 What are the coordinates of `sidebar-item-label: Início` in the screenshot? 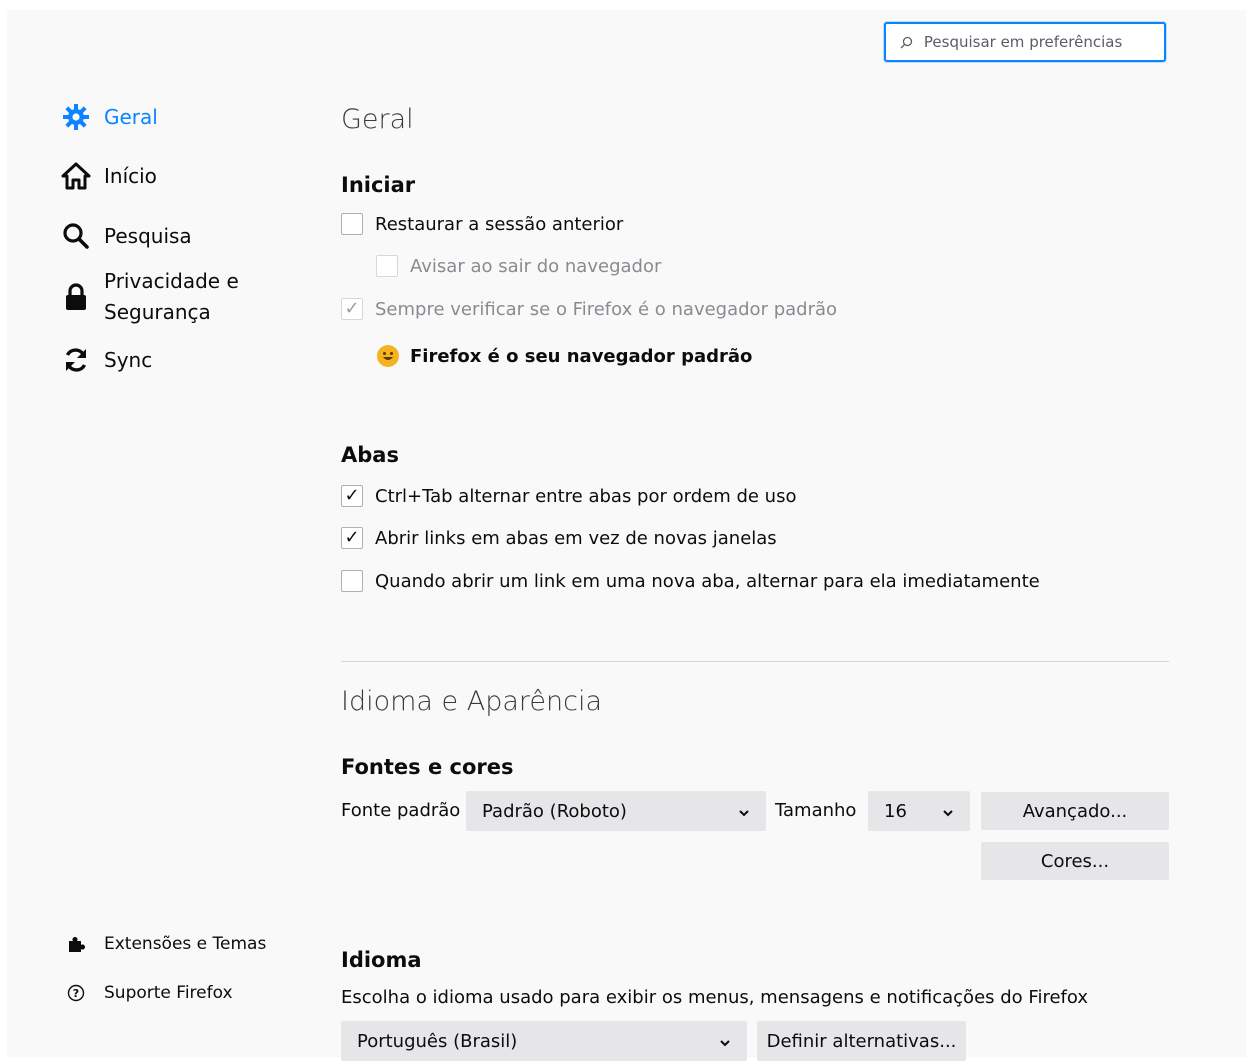 It's located at (130, 176).